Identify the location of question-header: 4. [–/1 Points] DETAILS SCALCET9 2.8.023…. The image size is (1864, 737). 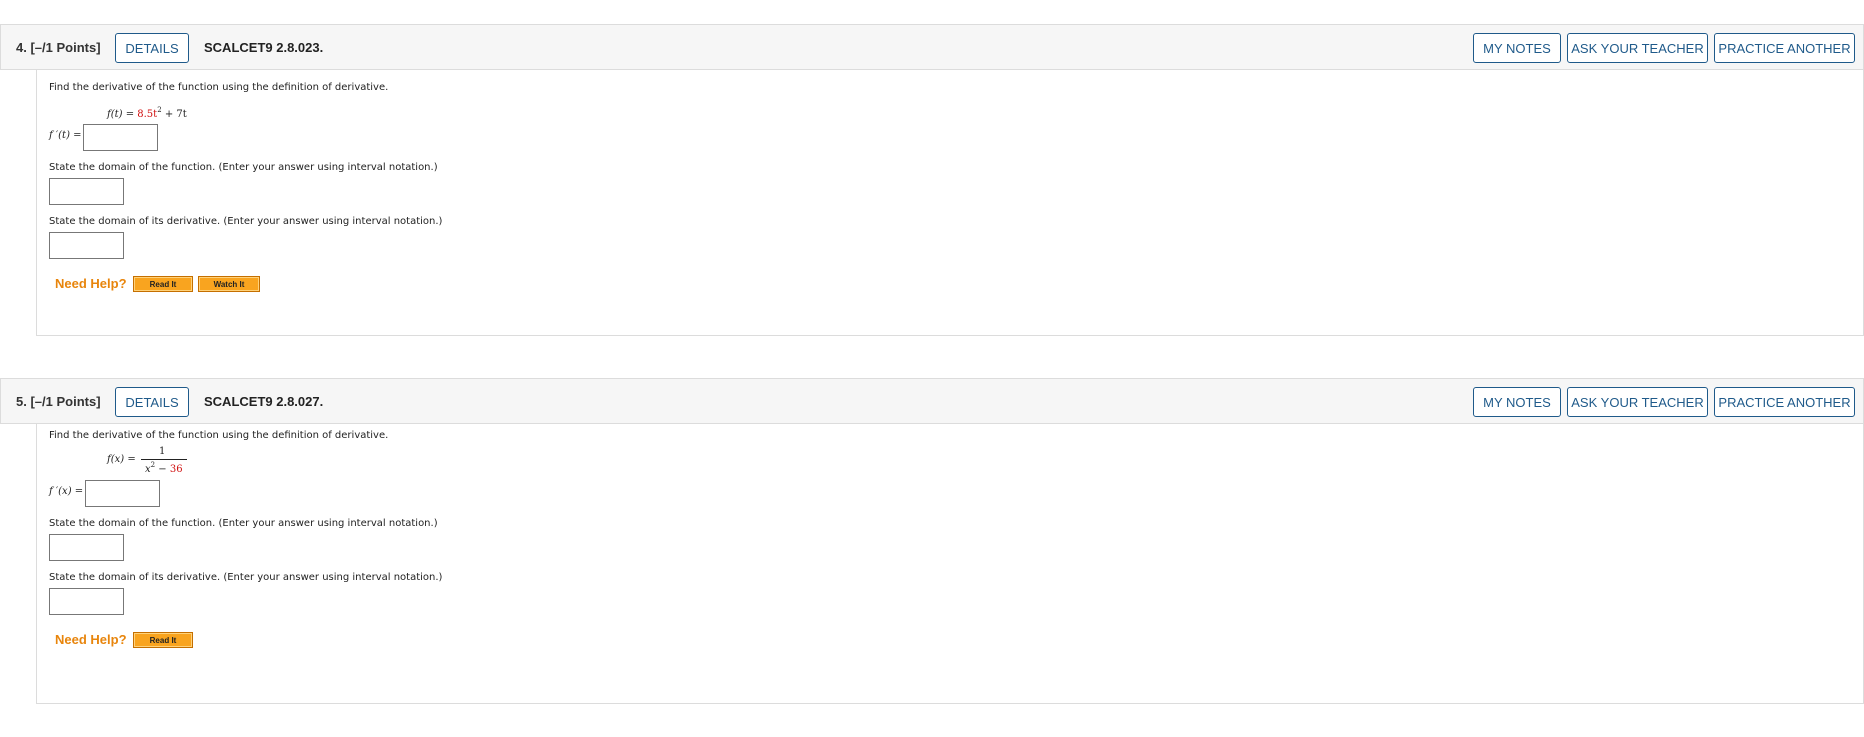
(932, 47).